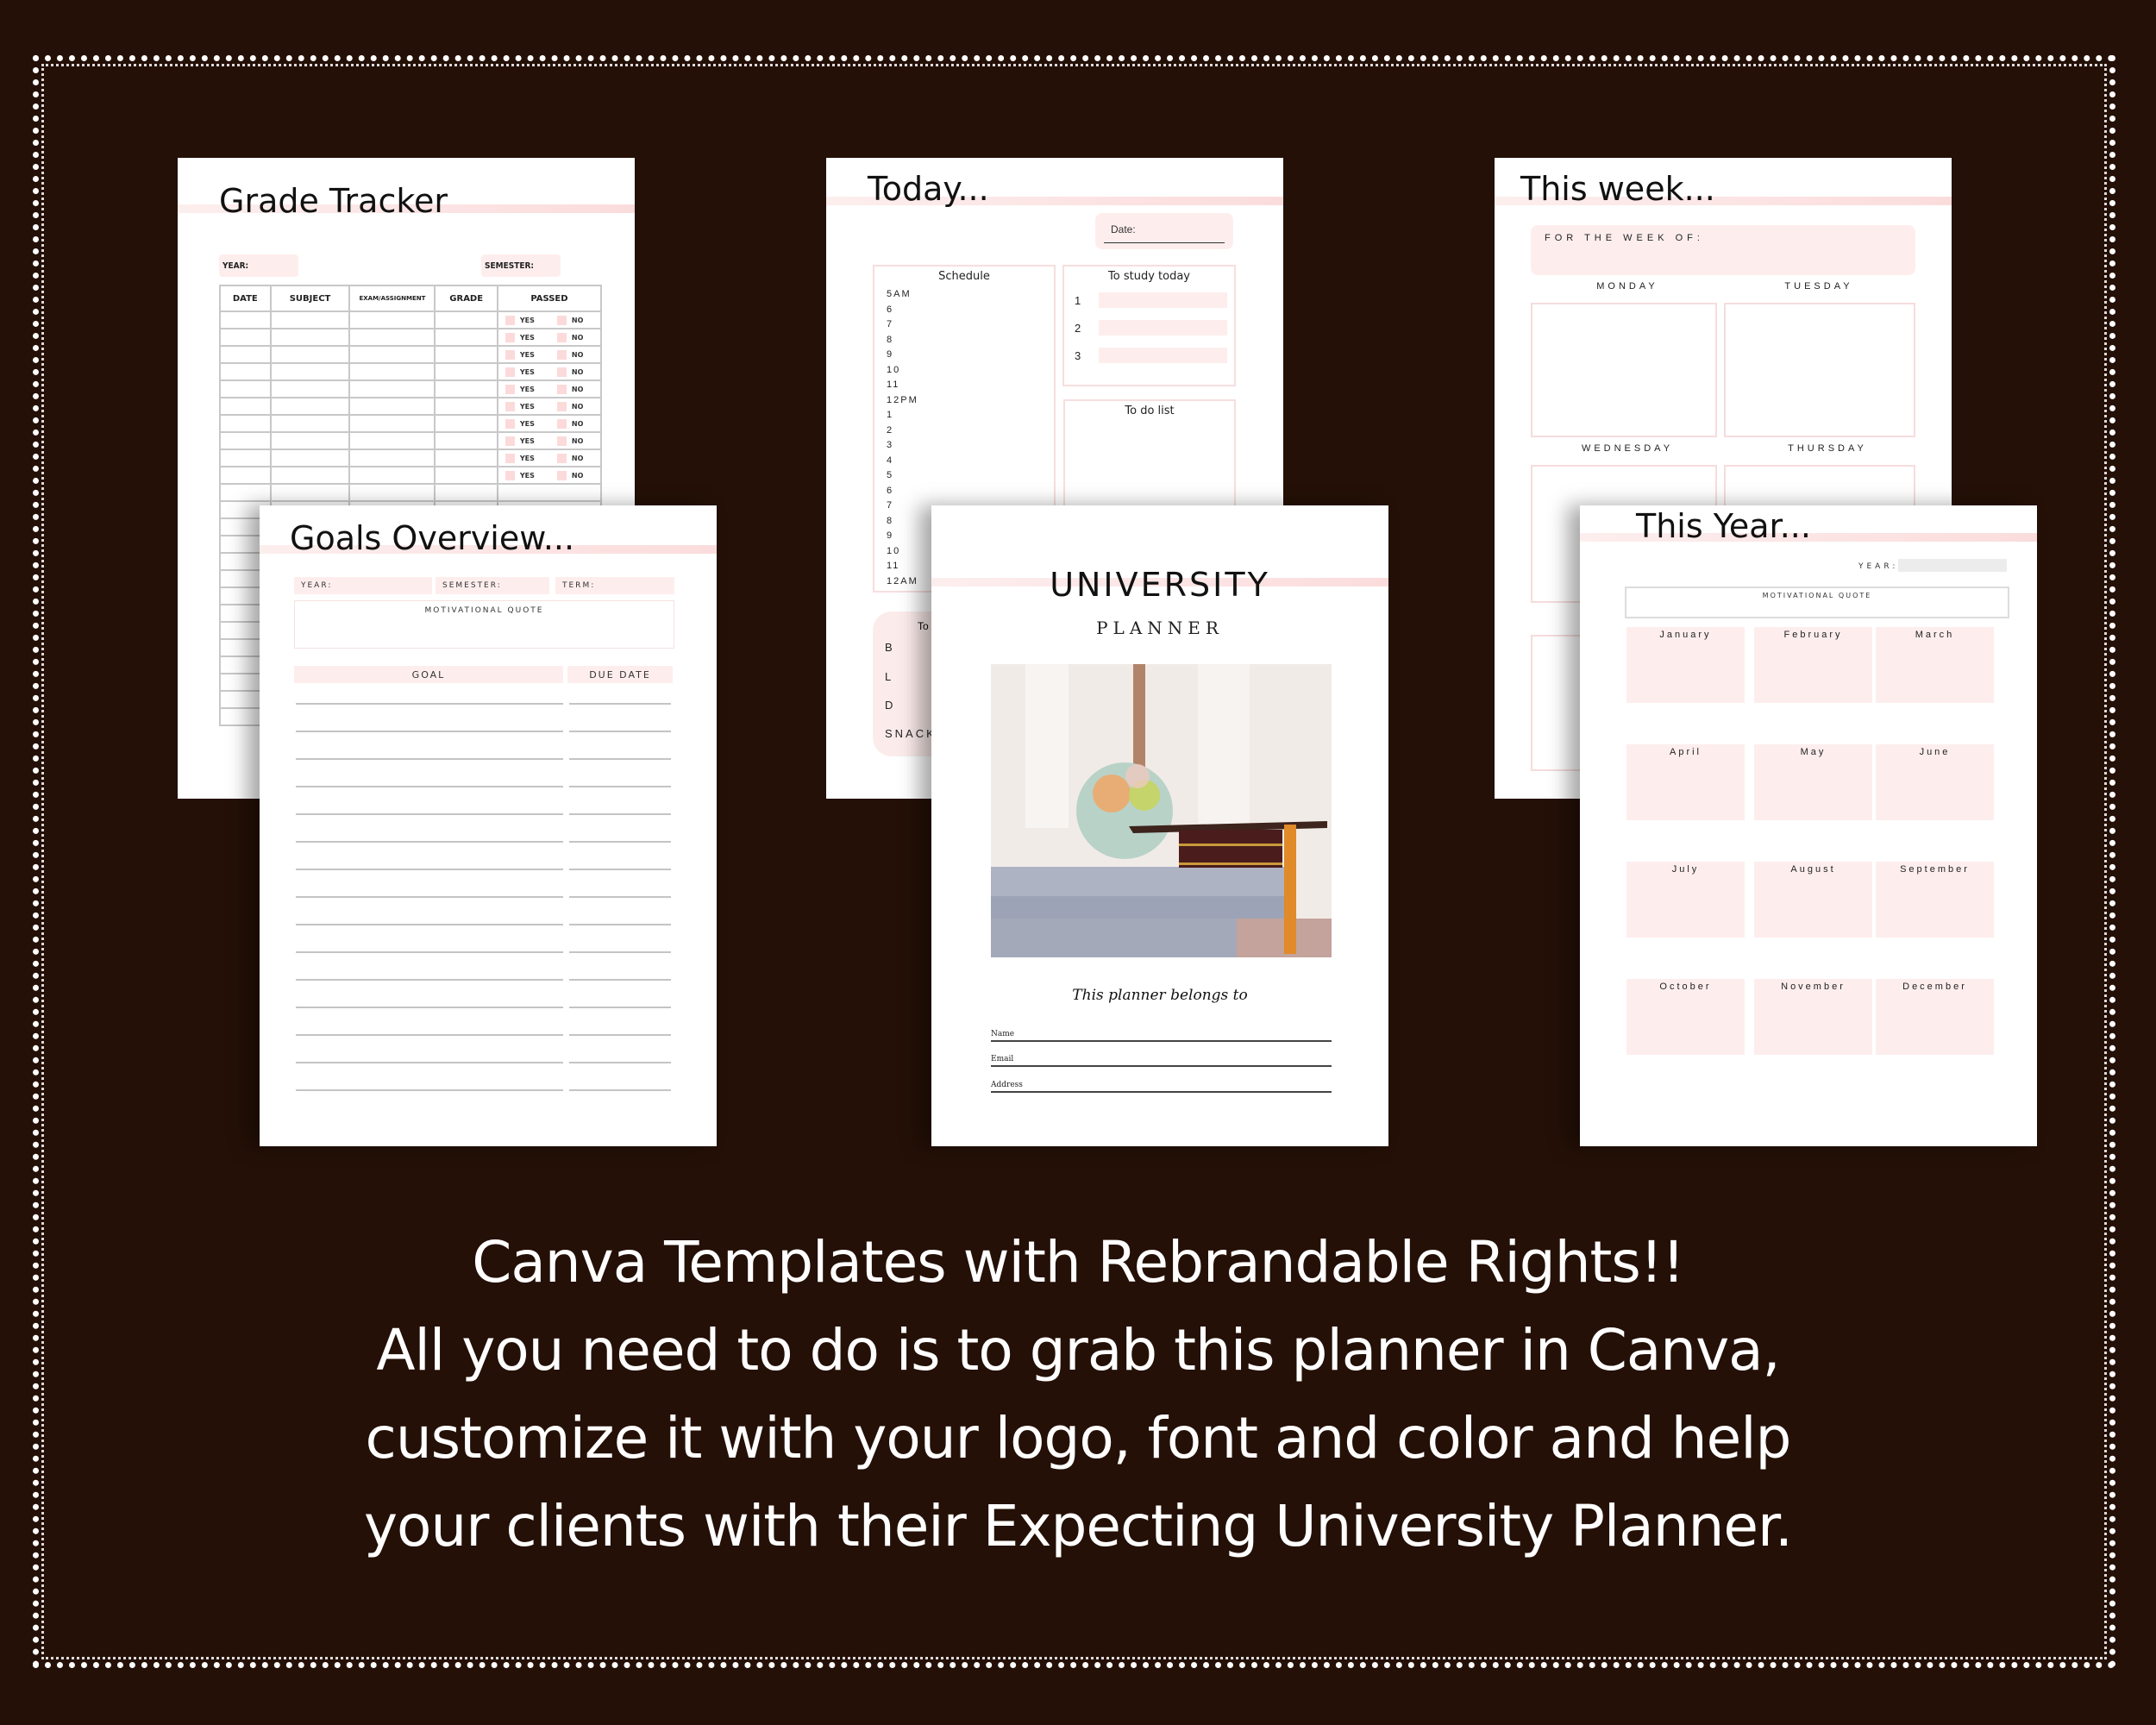  I want to click on month-box: December, so click(1935, 1017).